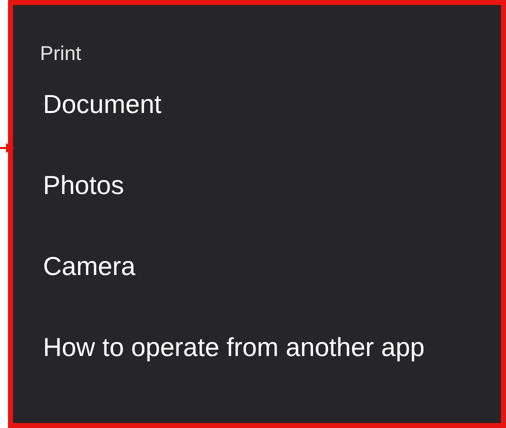 The height and width of the screenshot is (428, 506). I want to click on menu-item: How to operate from another app, so click(236, 347).